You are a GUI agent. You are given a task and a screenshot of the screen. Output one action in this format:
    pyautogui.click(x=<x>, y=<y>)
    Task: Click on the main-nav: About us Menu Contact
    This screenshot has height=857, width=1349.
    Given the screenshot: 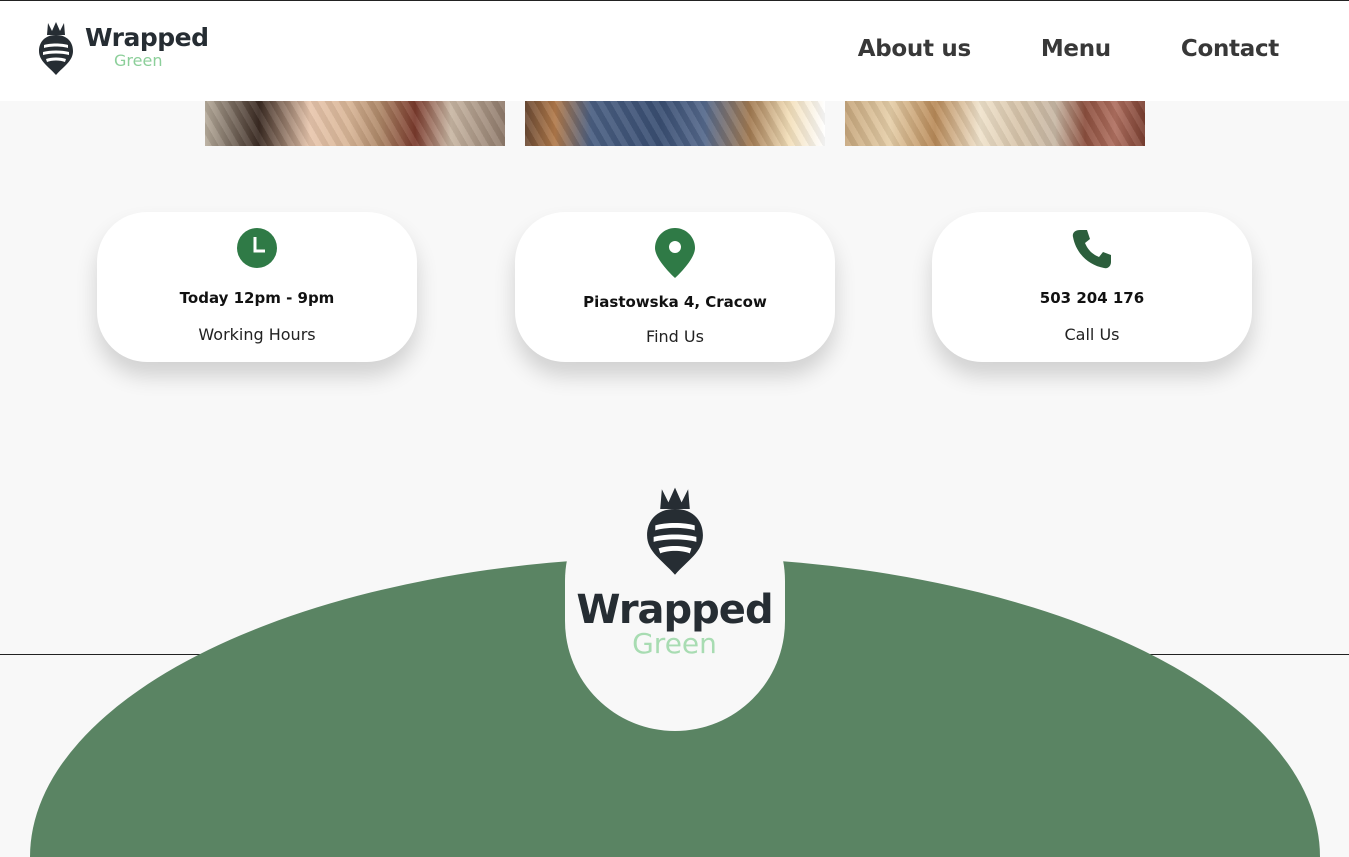 What is the action you would take?
    pyautogui.click(x=1069, y=49)
    